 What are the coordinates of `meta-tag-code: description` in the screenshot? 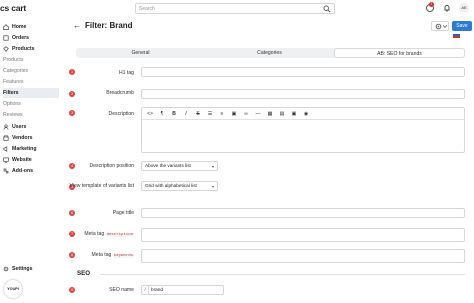 It's located at (119, 235).